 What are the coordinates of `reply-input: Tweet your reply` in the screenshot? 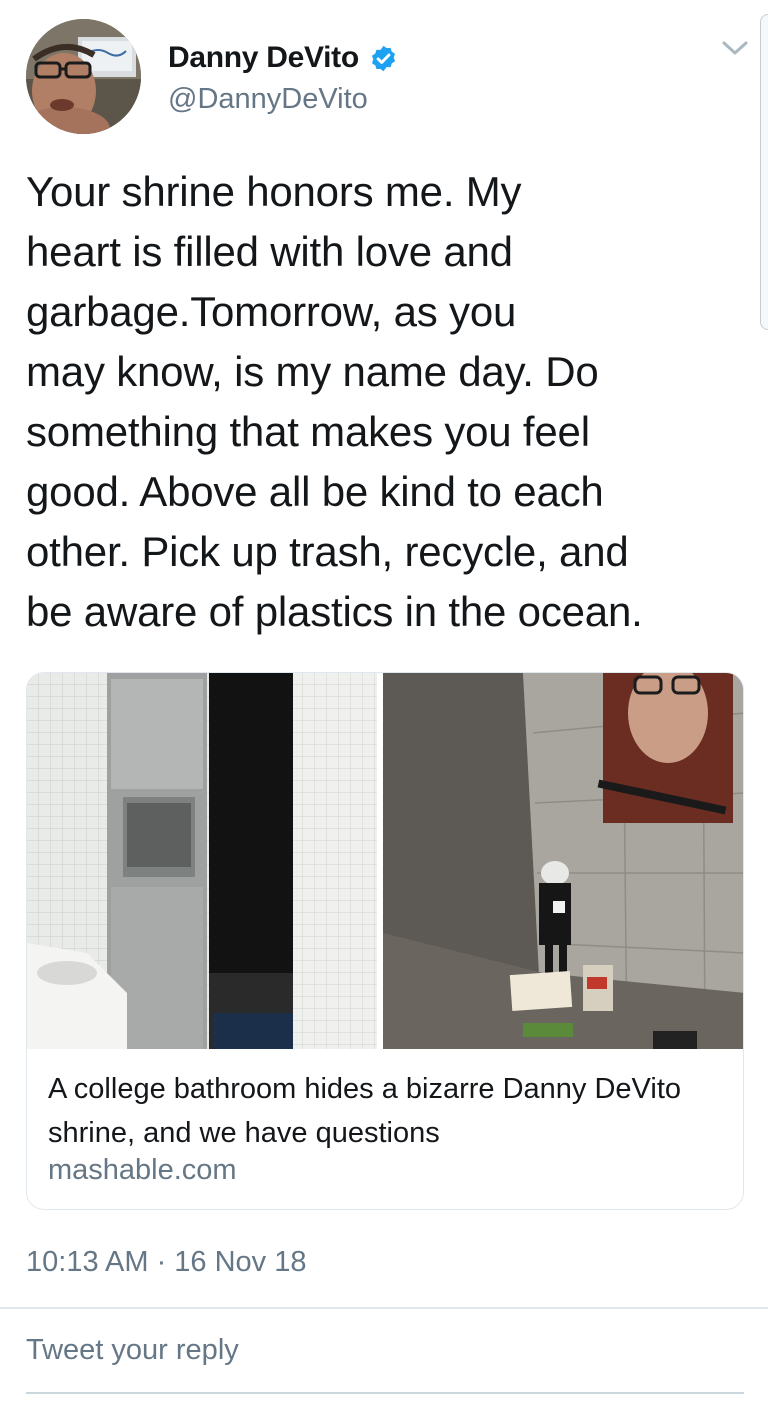 It's located at (385, 1364).